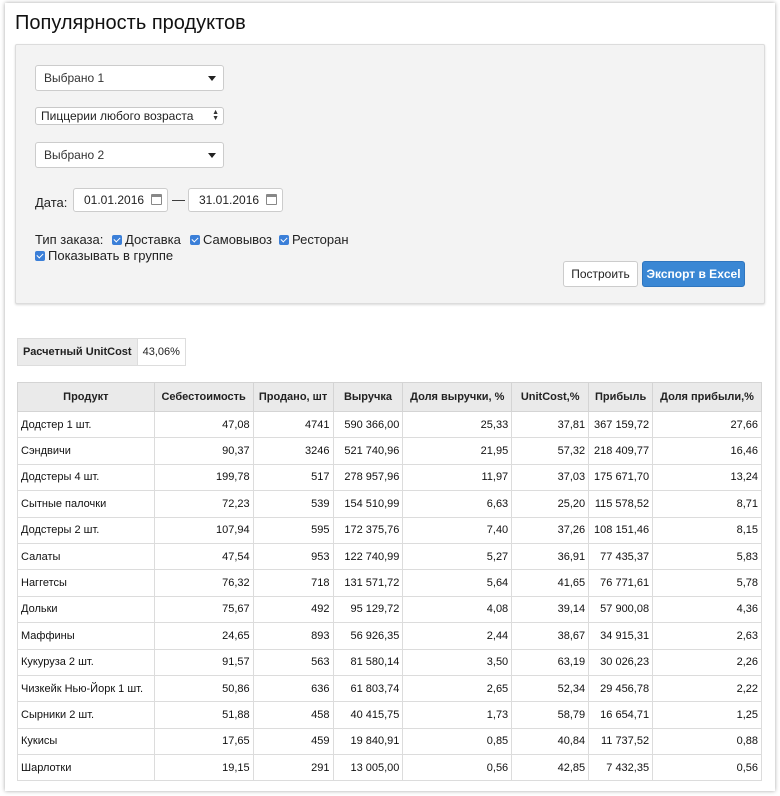  Describe the element at coordinates (293, 397) in the screenshot. I see `column-header-sold: Продано, шт` at that location.